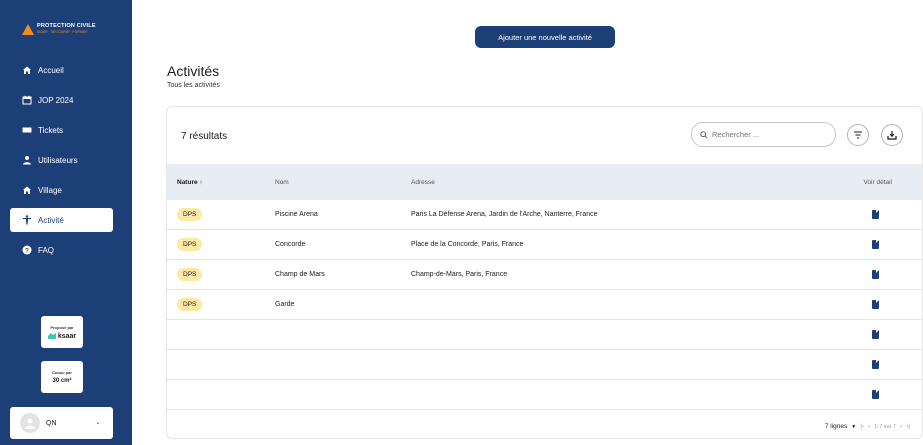  I want to click on caret-down-icon: ▼, so click(853, 427).